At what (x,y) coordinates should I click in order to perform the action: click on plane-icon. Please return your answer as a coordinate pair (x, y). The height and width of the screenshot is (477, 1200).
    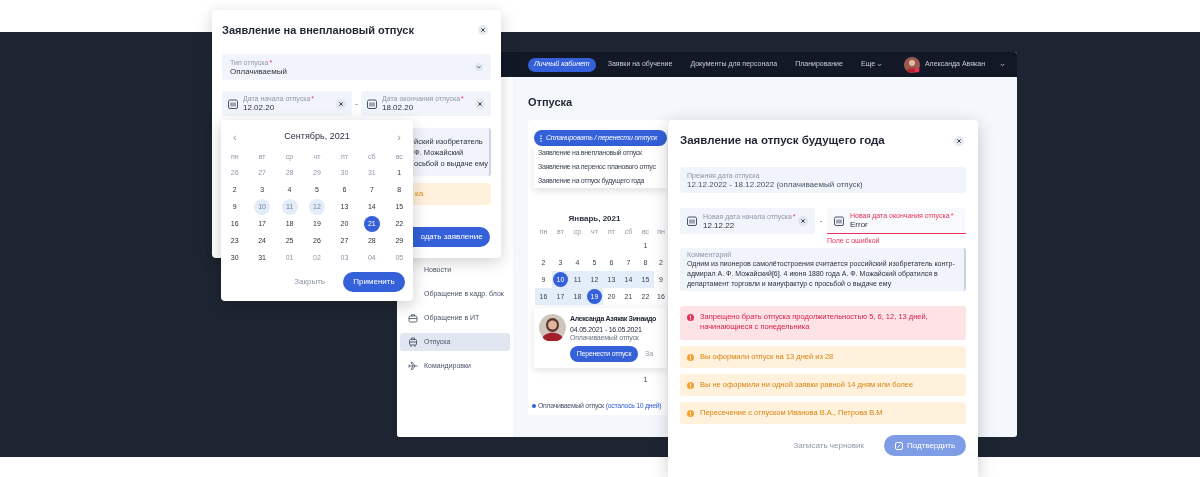
    Looking at the image, I should click on (413, 366).